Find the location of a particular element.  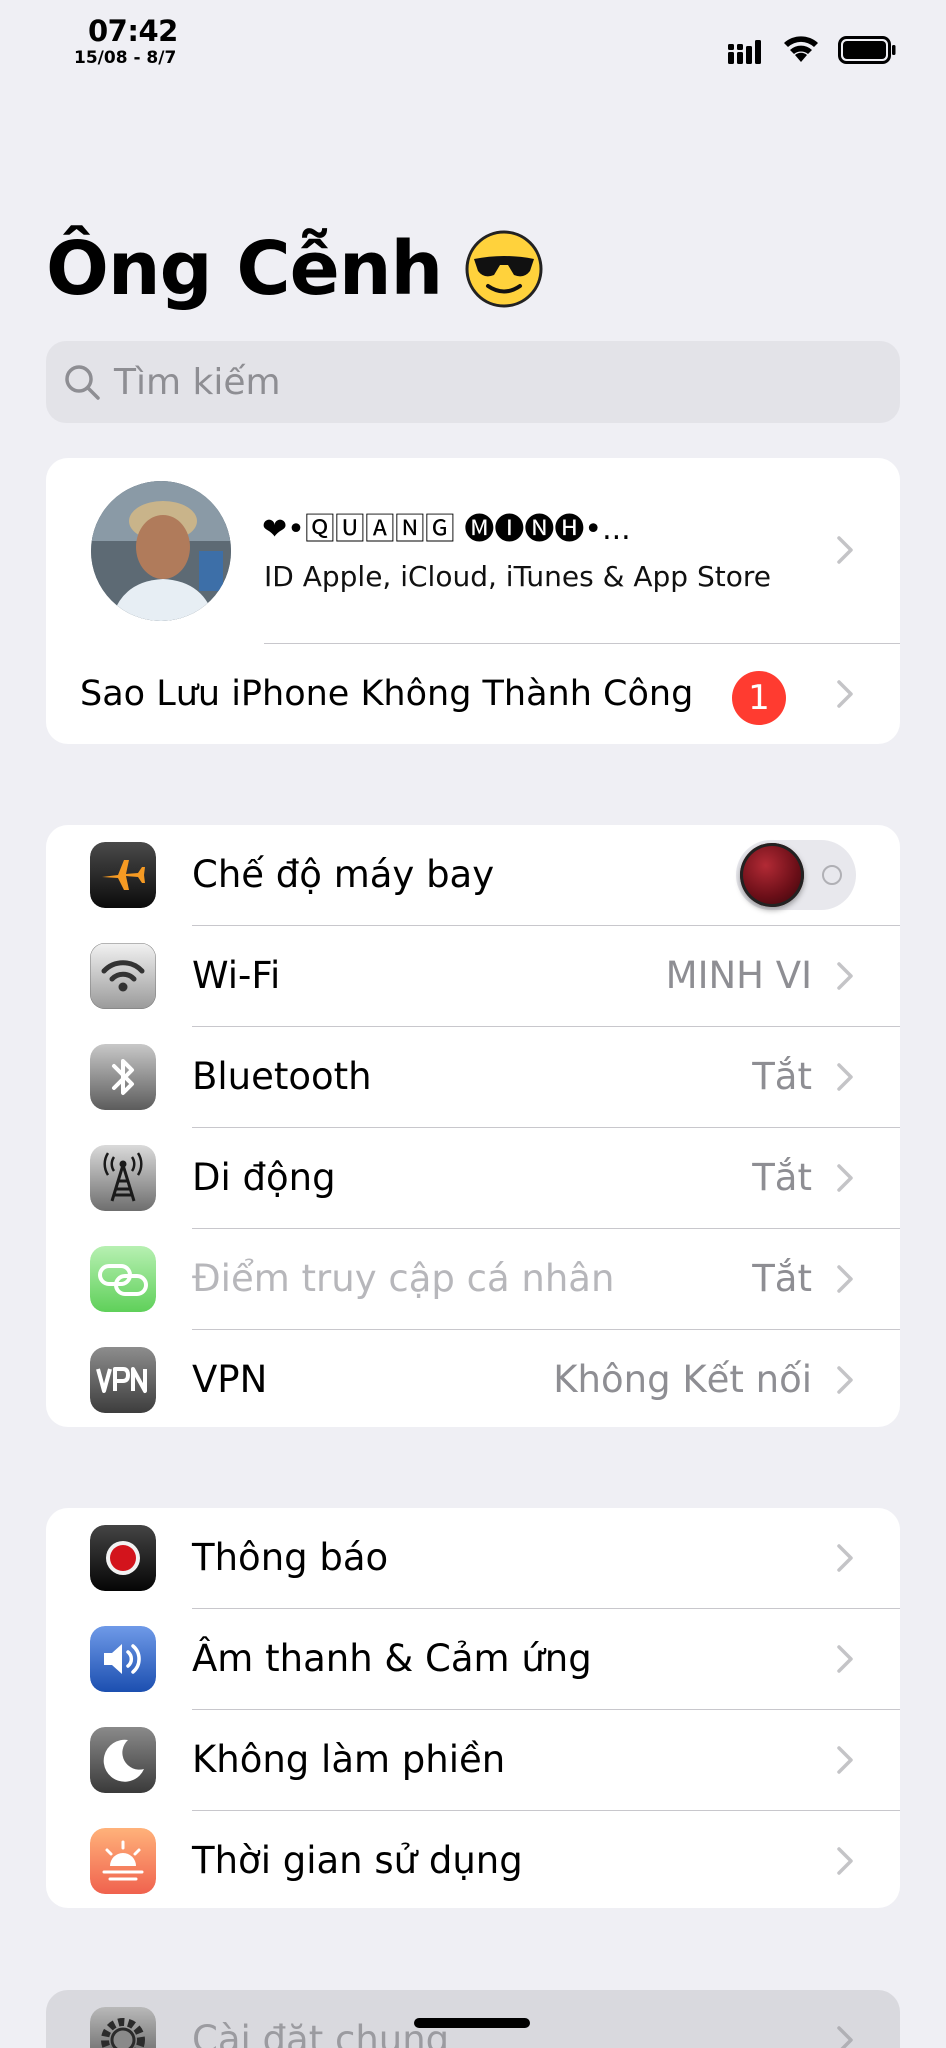

airplane-mode-toggle is located at coordinates (796, 875).